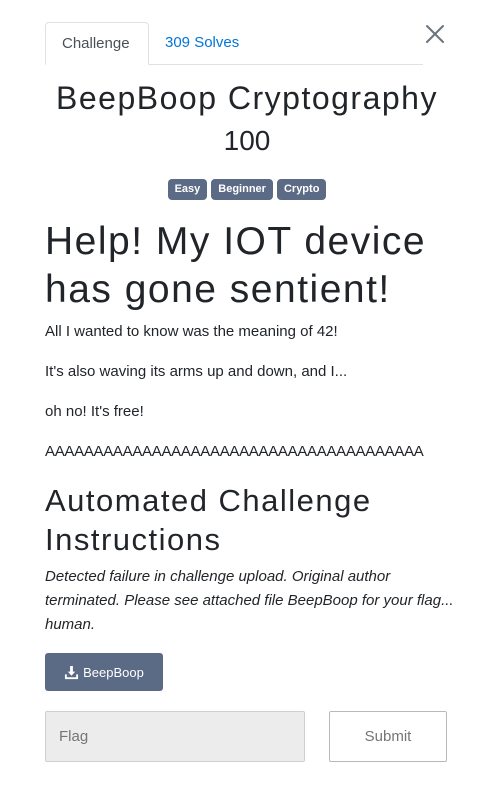 This screenshot has height=785, width=494. What do you see at coordinates (72, 672) in the screenshot?
I see `download-icon` at bounding box center [72, 672].